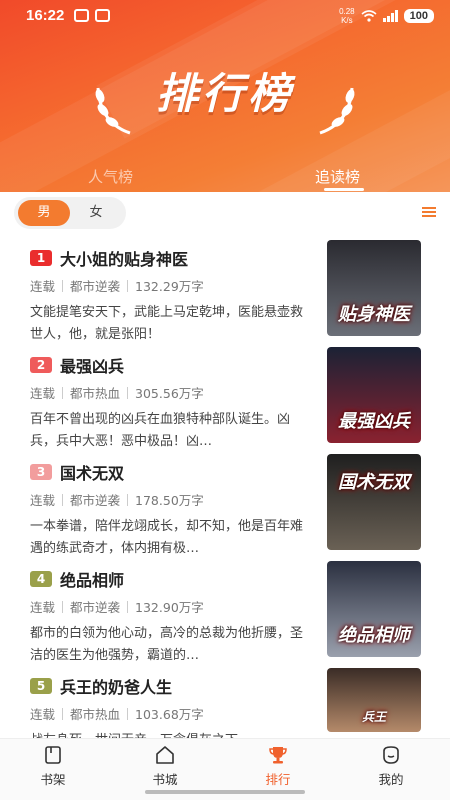 This screenshot has width=450, height=800. I want to click on book-meta: 连载 都市逆袭 132.90万字, so click(117, 606).